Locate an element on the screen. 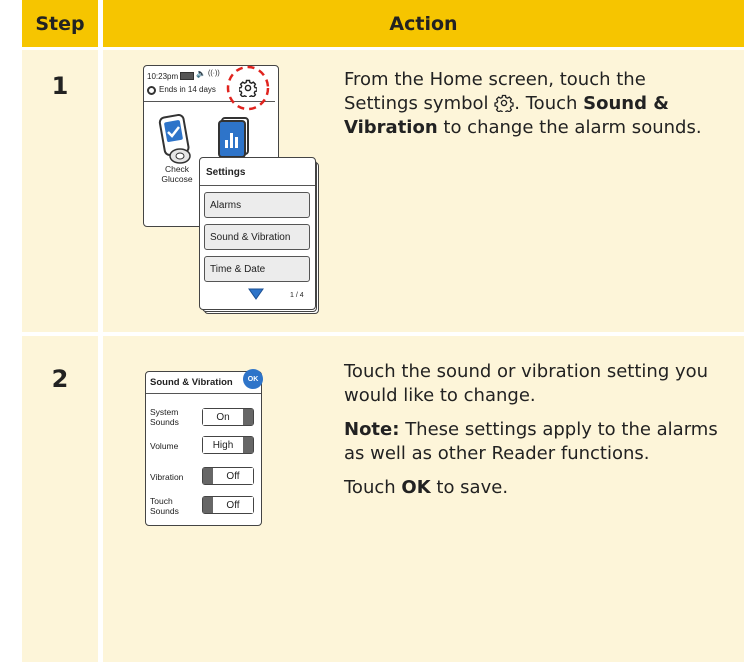 The height and width of the screenshot is (662, 744). settings-title: Settings is located at coordinates (226, 172).